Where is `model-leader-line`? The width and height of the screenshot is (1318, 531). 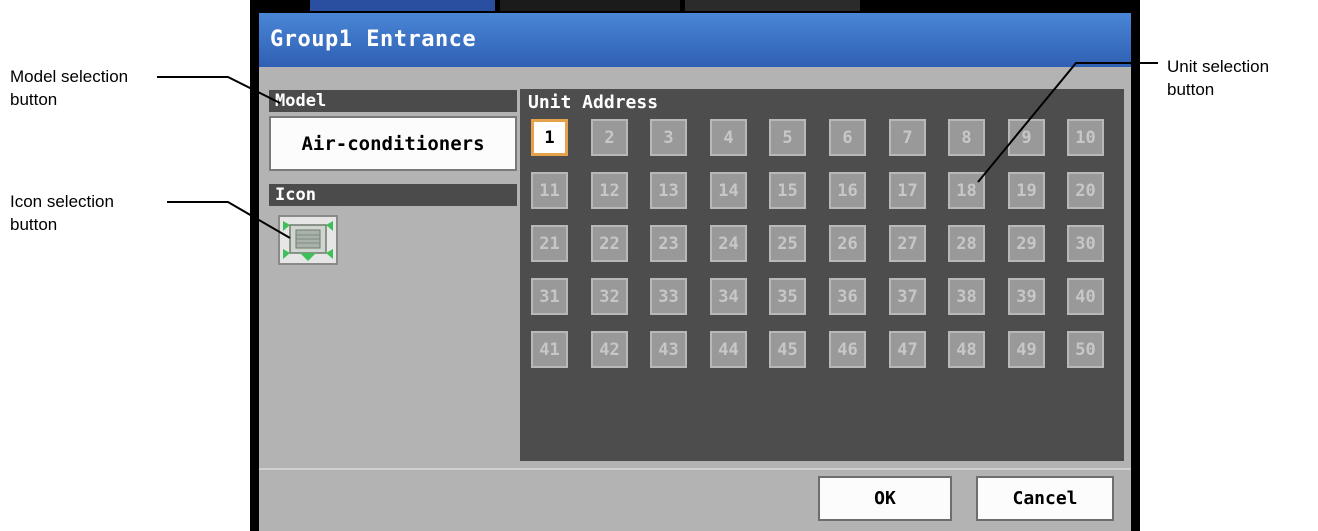 model-leader-line is located at coordinates (219, 90).